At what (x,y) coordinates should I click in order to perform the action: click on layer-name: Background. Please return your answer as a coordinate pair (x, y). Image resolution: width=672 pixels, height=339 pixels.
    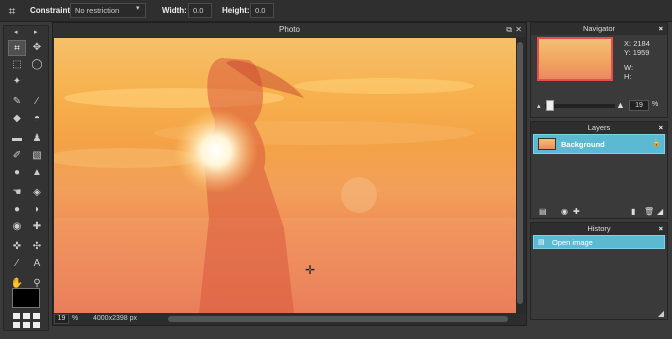
    Looking at the image, I should click on (583, 144).